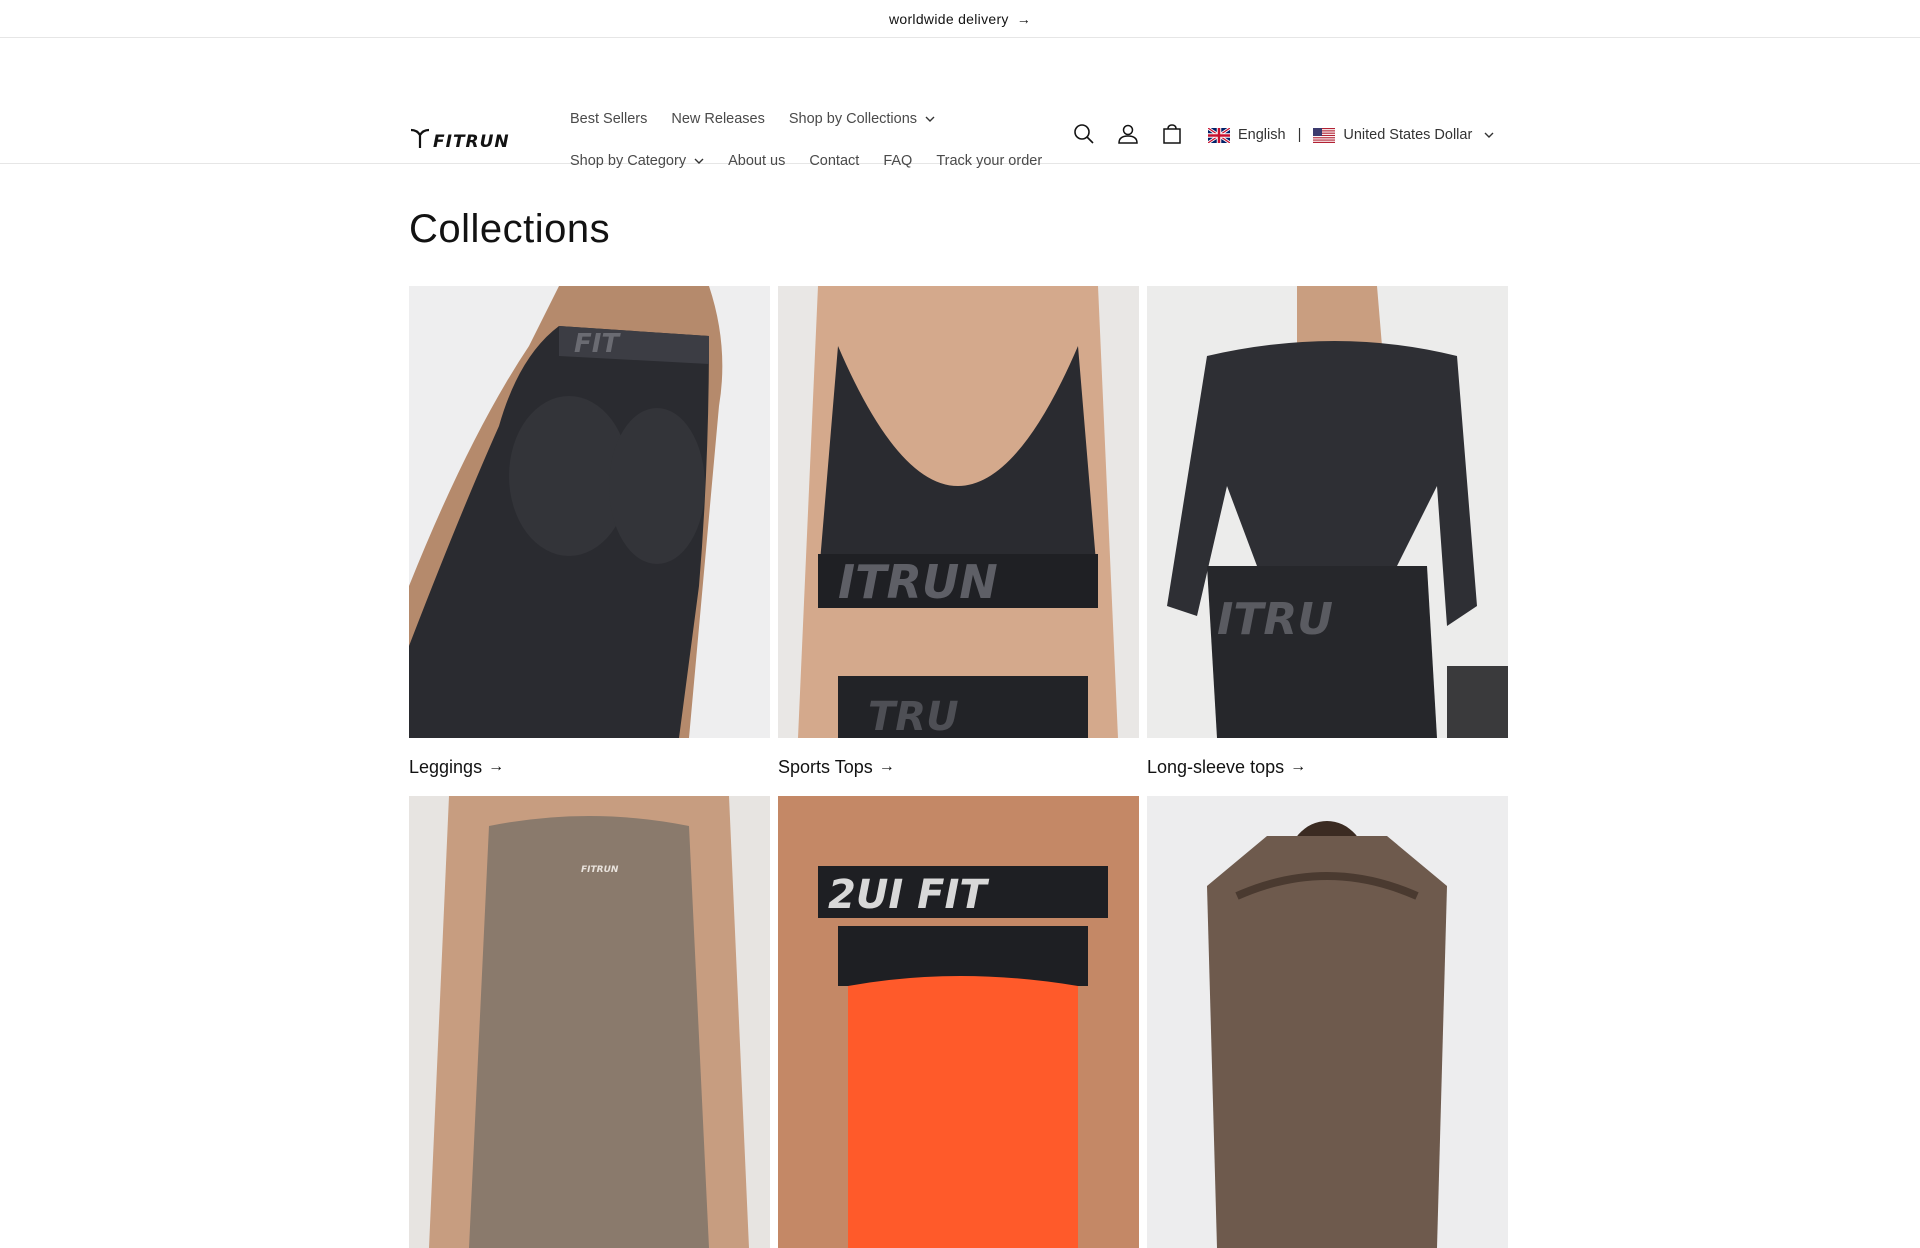 This screenshot has height=1248, width=1920. I want to click on nav-new-releases: New Releases, so click(718, 119).